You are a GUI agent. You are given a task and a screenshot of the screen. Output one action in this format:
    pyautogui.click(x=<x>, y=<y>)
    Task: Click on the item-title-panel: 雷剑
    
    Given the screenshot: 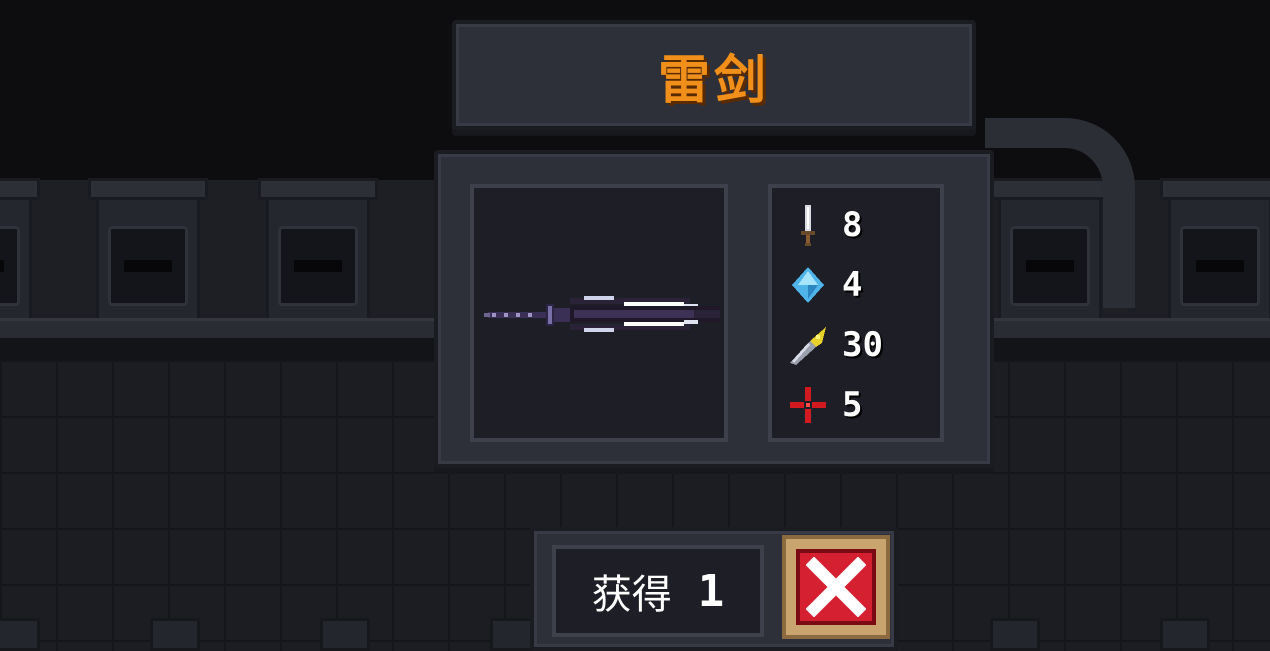 What is the action you would take?
    pyautogui.click(x=714, y=75)
    